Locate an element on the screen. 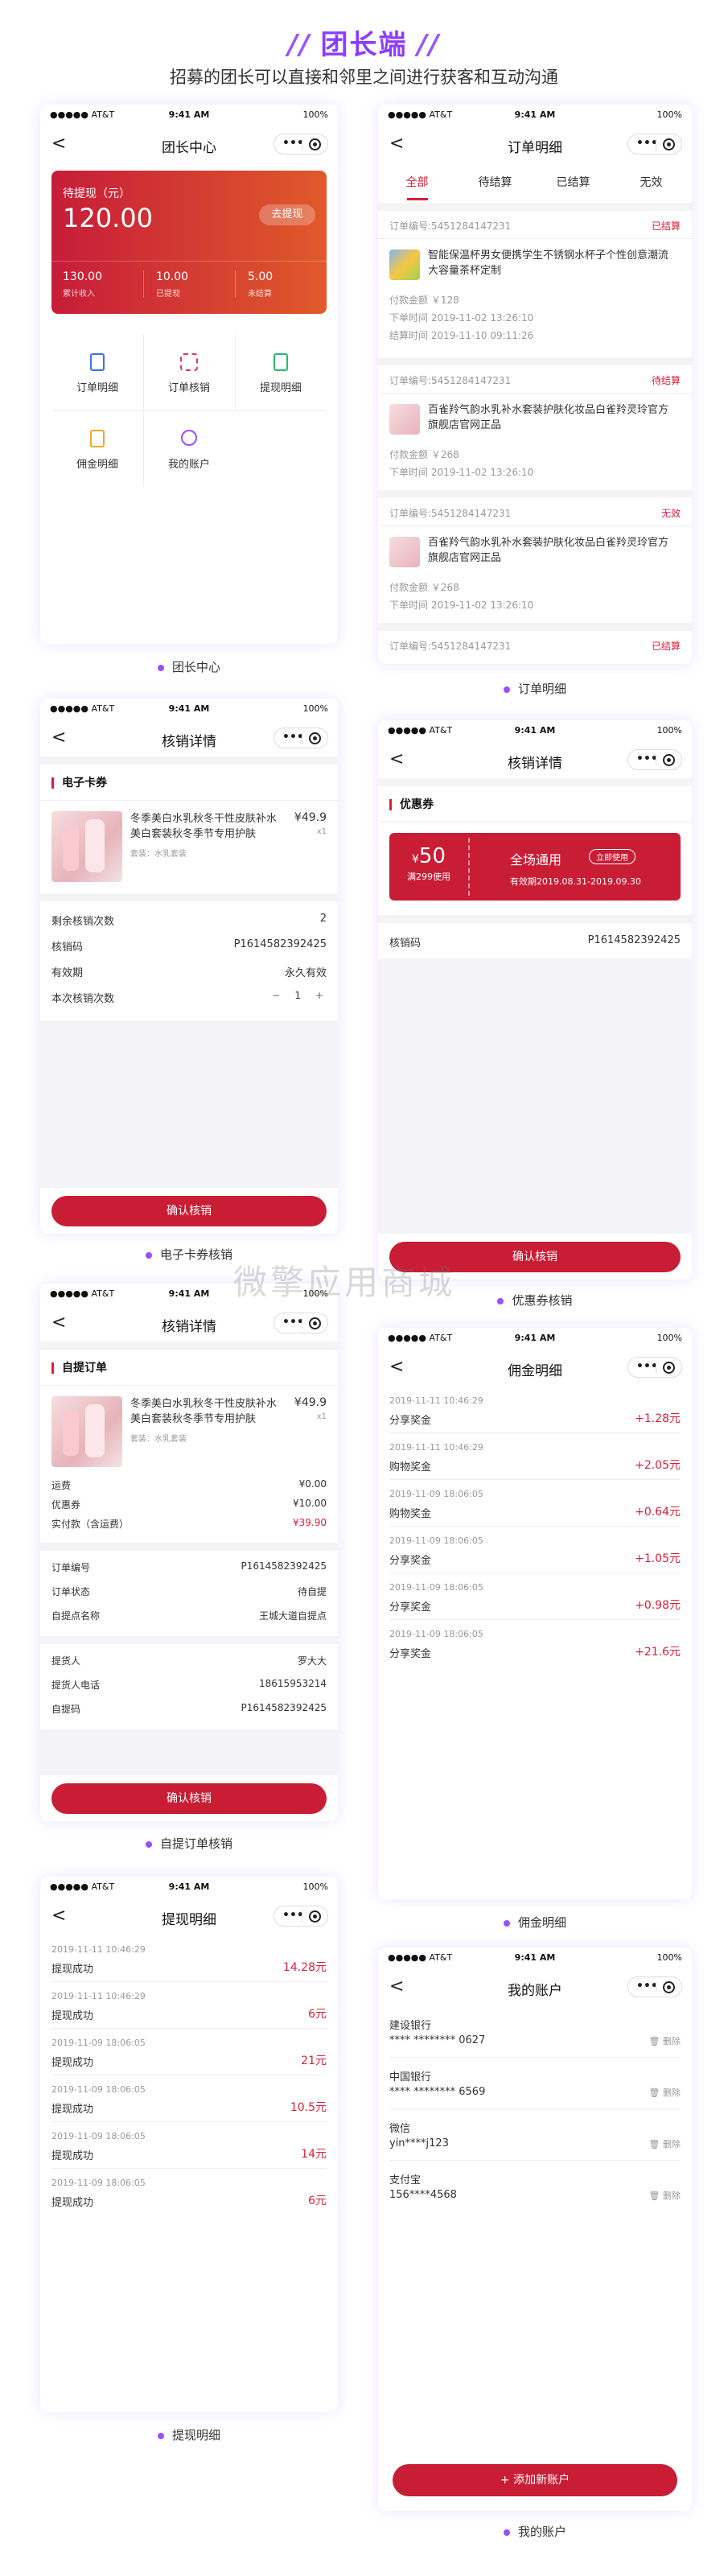 The width and height of the screenshot is (728, 2576). tab-settled: 已结算 is located at coordinates (573, 182).